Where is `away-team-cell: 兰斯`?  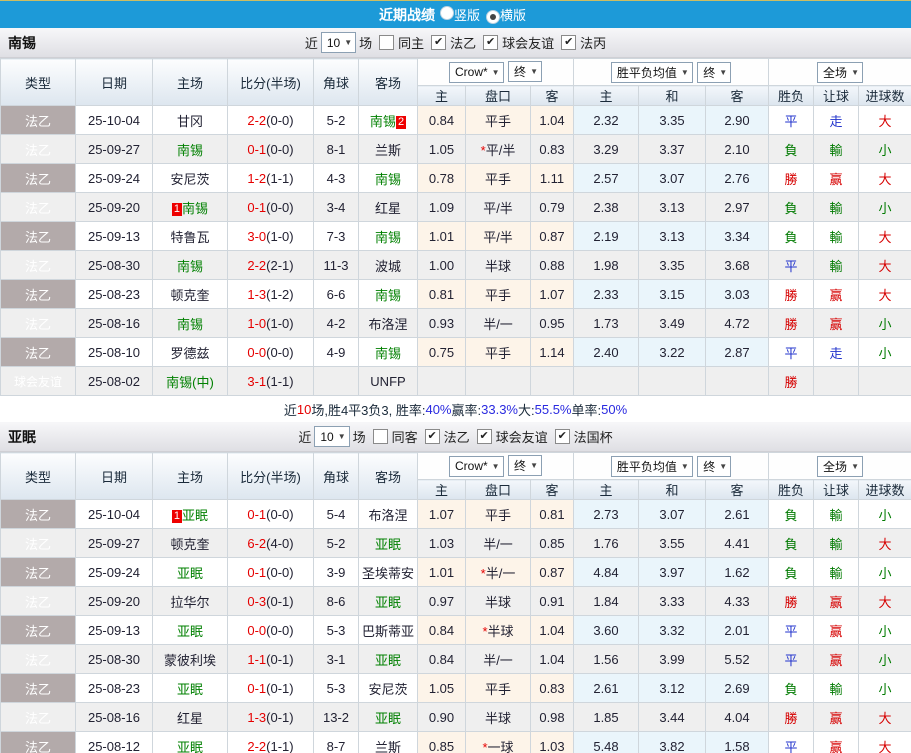 away-team-cell: 兰斯 is located at coordinates (388, 742).